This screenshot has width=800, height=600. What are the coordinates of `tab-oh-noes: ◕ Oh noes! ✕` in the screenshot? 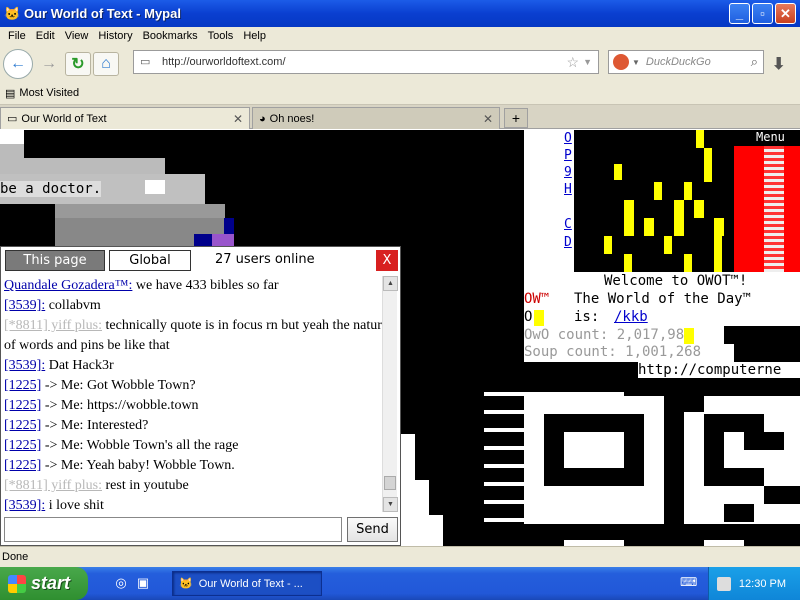 It's located at (376, 118).